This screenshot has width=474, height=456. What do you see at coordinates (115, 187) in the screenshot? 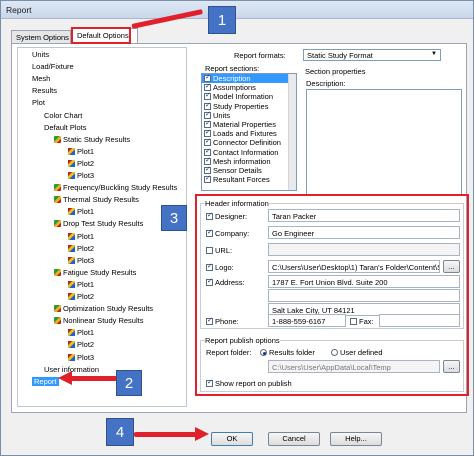
I see `tree-node: Frequency/Buckling Study Results` at bounding box center [115, 187].